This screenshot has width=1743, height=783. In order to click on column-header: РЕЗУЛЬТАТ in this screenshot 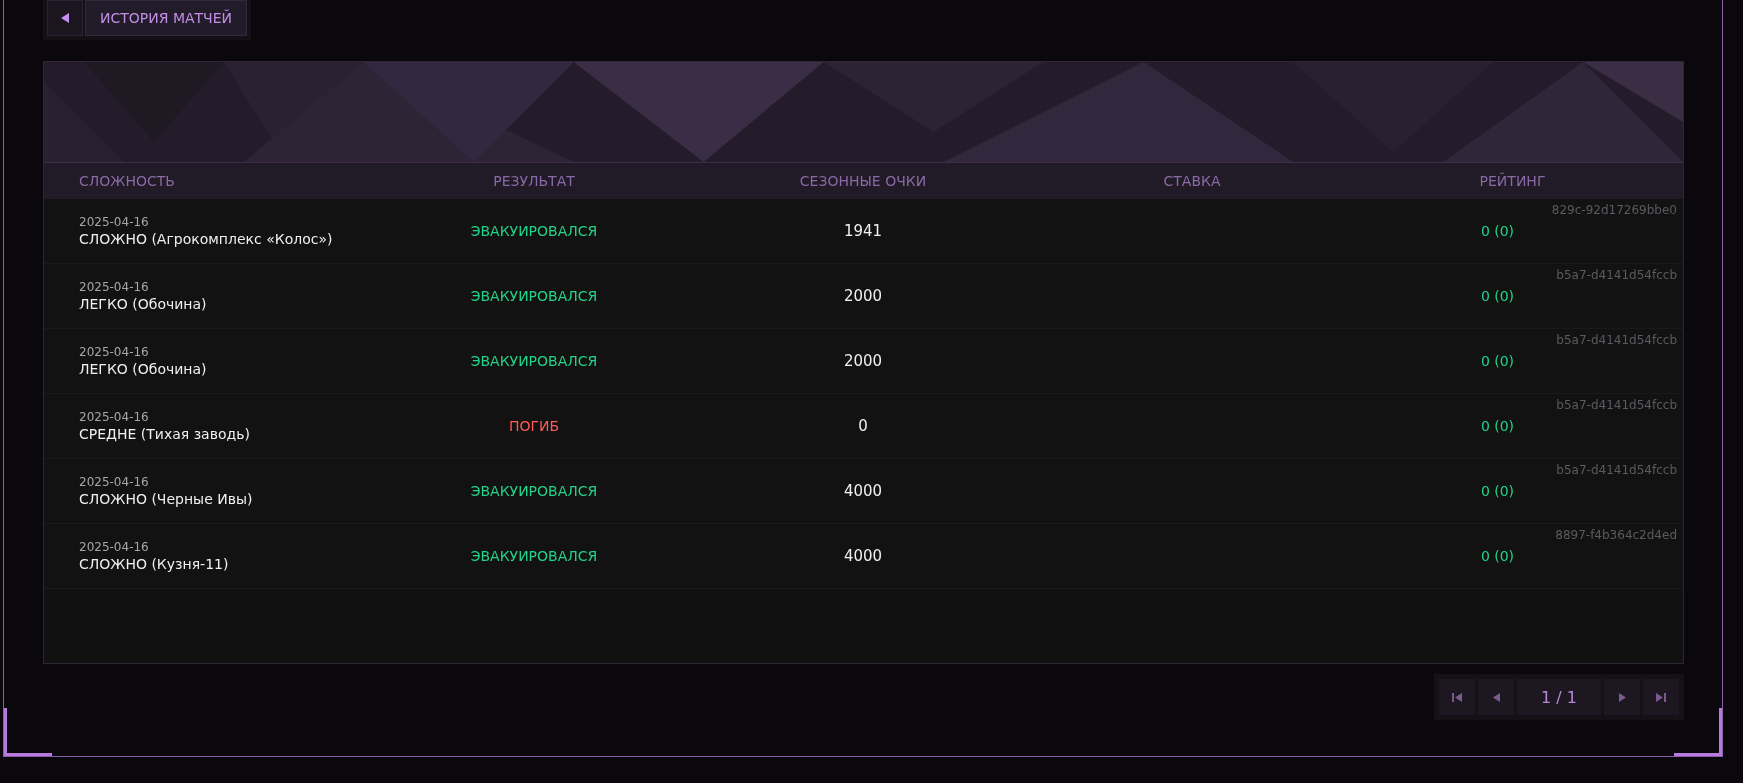, I will do `click(534, 181)`.